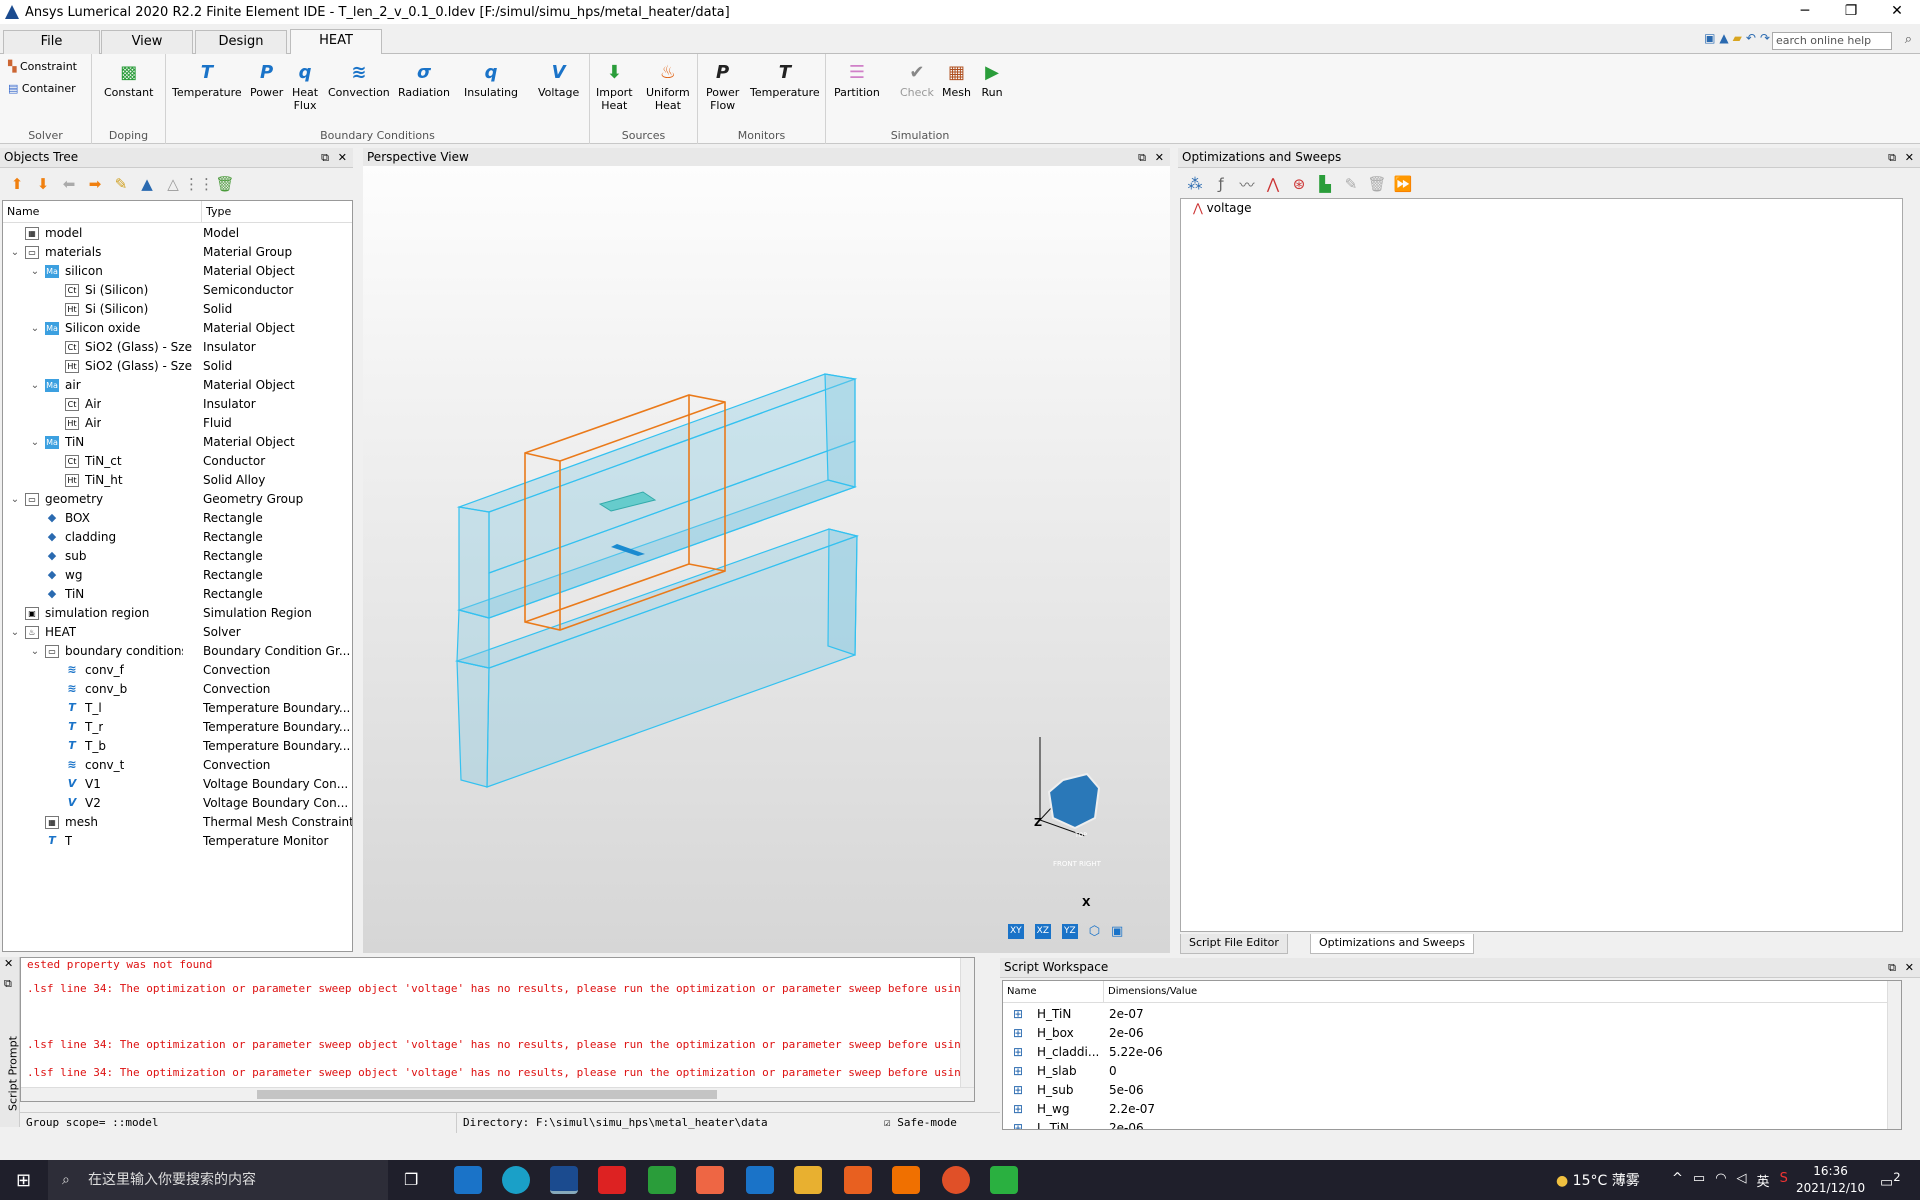 Image resolution: width=1920 pixels, height=1200 pixels. I want to click on temperature-bc-button: T Temperature, so click(207, 79).